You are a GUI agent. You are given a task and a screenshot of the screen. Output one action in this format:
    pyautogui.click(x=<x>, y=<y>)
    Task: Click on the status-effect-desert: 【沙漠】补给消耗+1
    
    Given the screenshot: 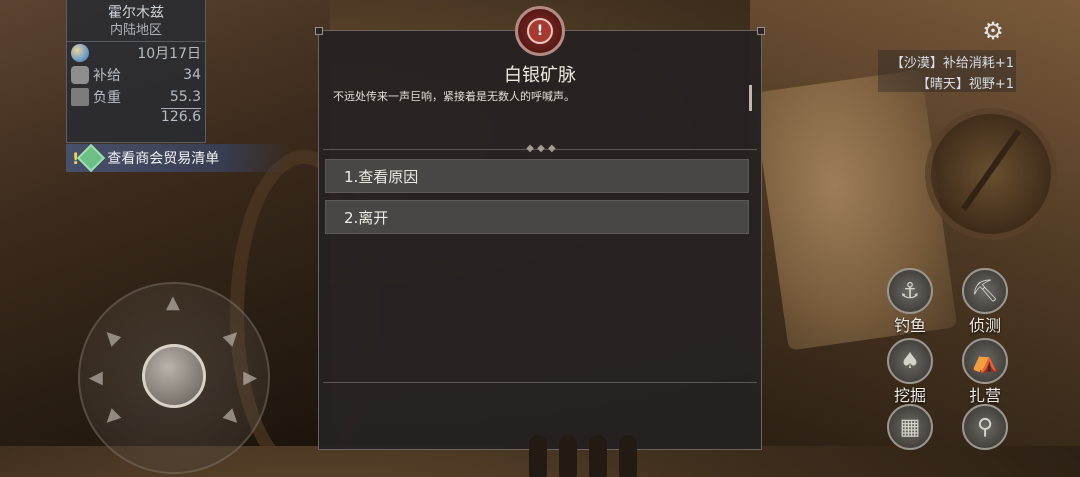 What is the action you would take?
    pyautogui.click(x=952, y=63)
    